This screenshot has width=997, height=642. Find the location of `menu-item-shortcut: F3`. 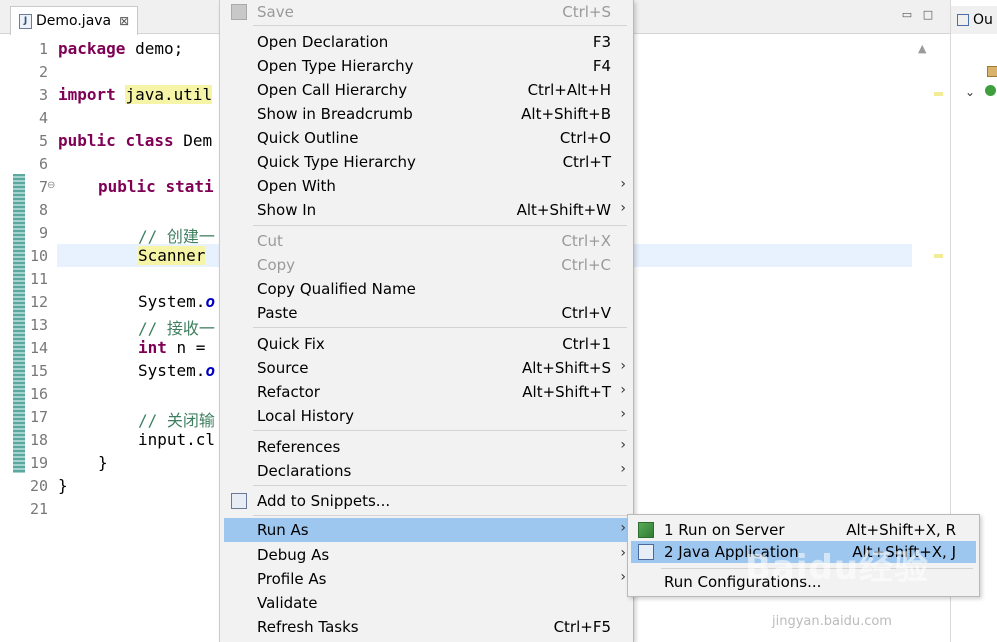

menu-item-shortcut: F3 is located at coordinates (601, 42).